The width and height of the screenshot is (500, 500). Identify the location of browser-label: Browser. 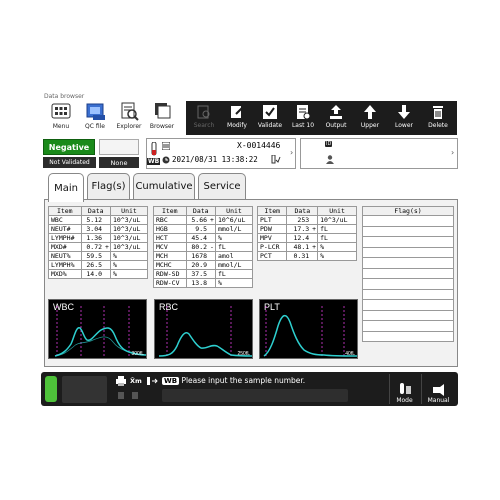
(162, 126).